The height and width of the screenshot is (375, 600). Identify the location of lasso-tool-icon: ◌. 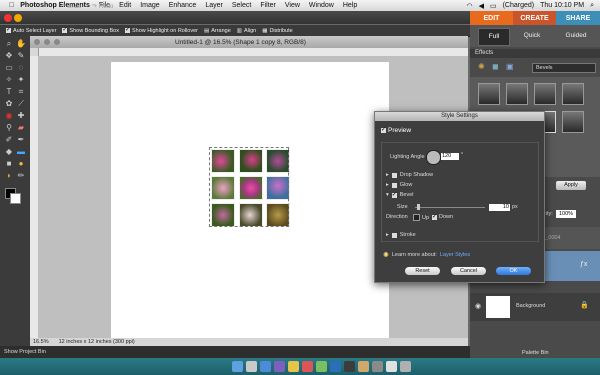
(21, 68).